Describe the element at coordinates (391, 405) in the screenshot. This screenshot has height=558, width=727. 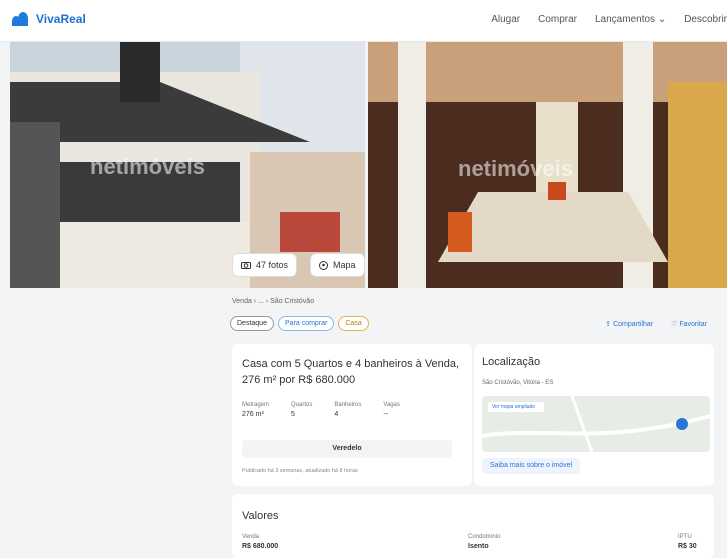
I see `feature-parking-label: Vagas` at that location.